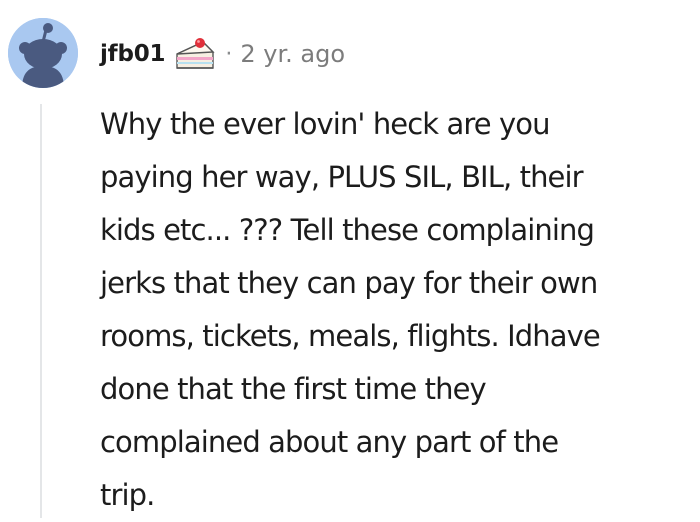 Image resolution: width=700 pixels, height=522 pixels. I want to click on comment-body-line: Why the ever lovin' heck are you, so click(325, 124).